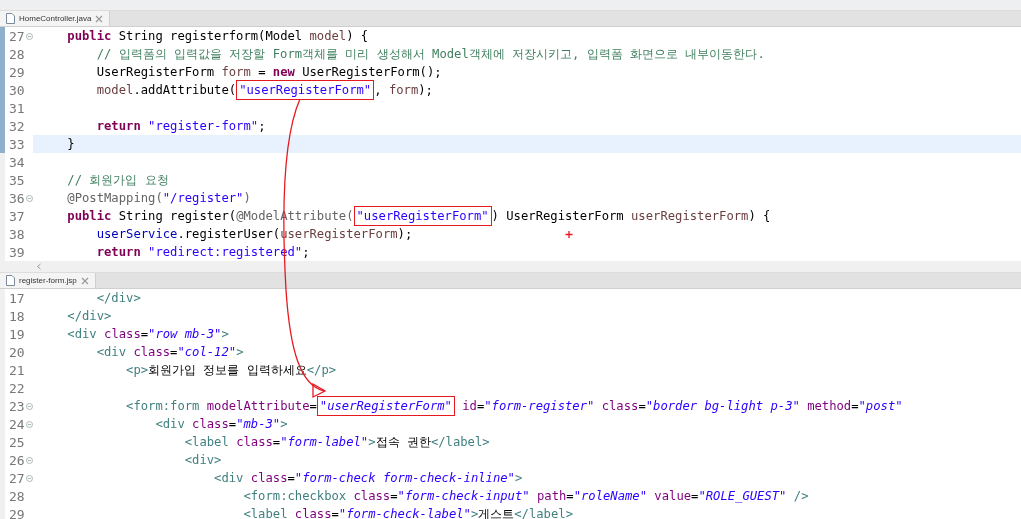 The width and height of the screenshot is (1021, 519). Describe the element at coordinates (17, 424) in the screenshot. I see `line-number: 24` at that location.